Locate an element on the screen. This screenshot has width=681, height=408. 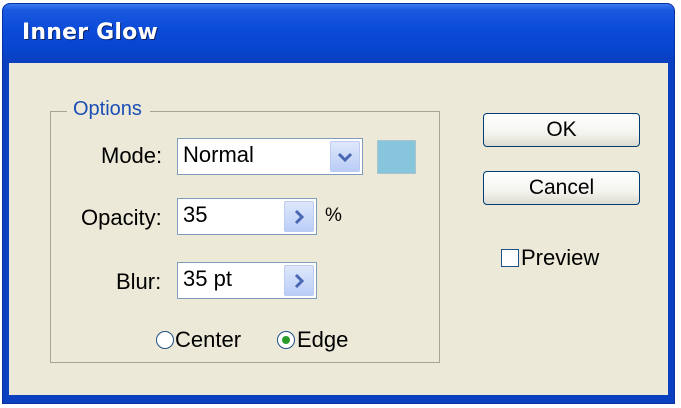
opacity-value: 35 is located at coordinates (195, 214).